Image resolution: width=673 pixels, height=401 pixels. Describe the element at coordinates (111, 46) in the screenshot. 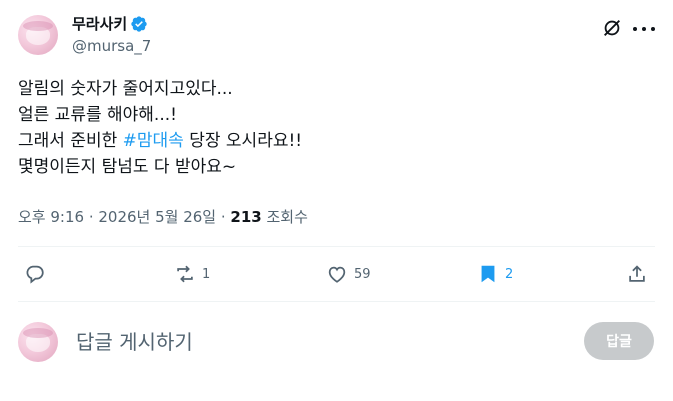

I see `author-handle: @mursa_7` at that location.